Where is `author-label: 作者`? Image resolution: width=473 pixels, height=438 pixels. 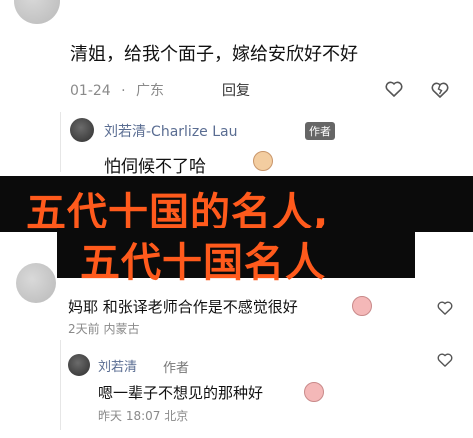
author-label: 作者 is located at coordinates (176, 368).